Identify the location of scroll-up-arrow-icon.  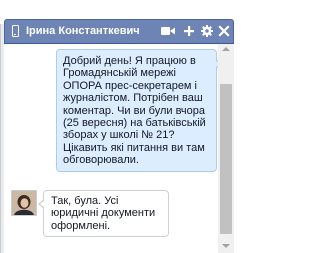
(226, 49).